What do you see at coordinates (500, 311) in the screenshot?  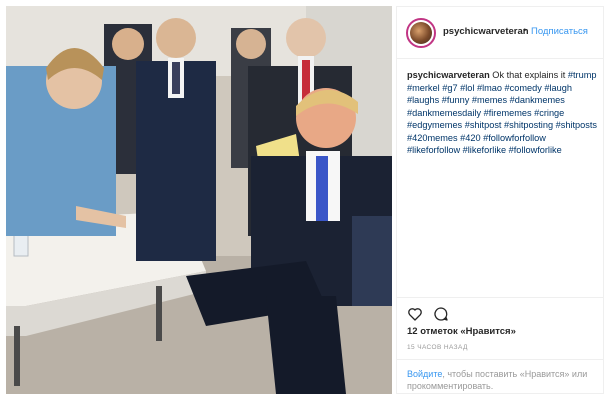 I see `post-actions` at bounding box center [500, 311].